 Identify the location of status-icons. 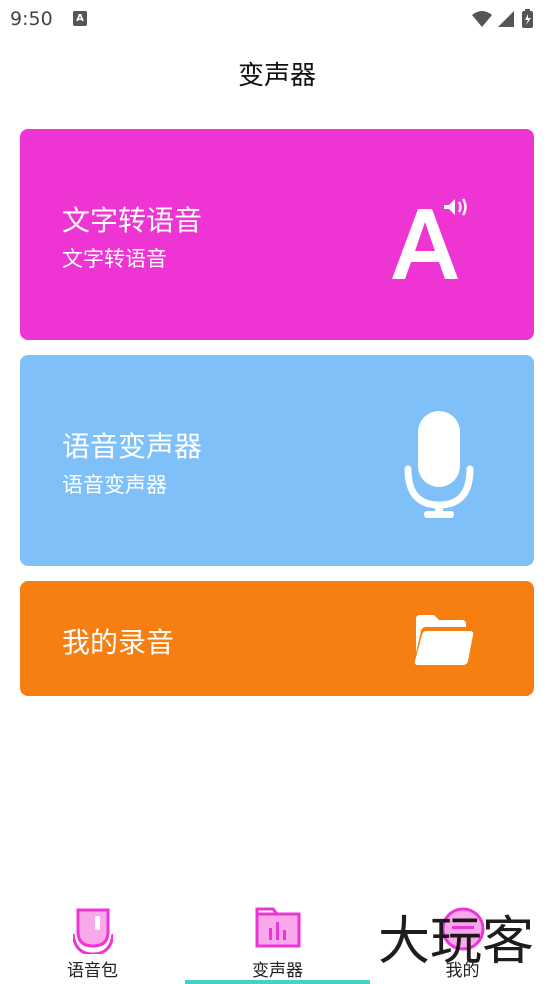
(506, 19).